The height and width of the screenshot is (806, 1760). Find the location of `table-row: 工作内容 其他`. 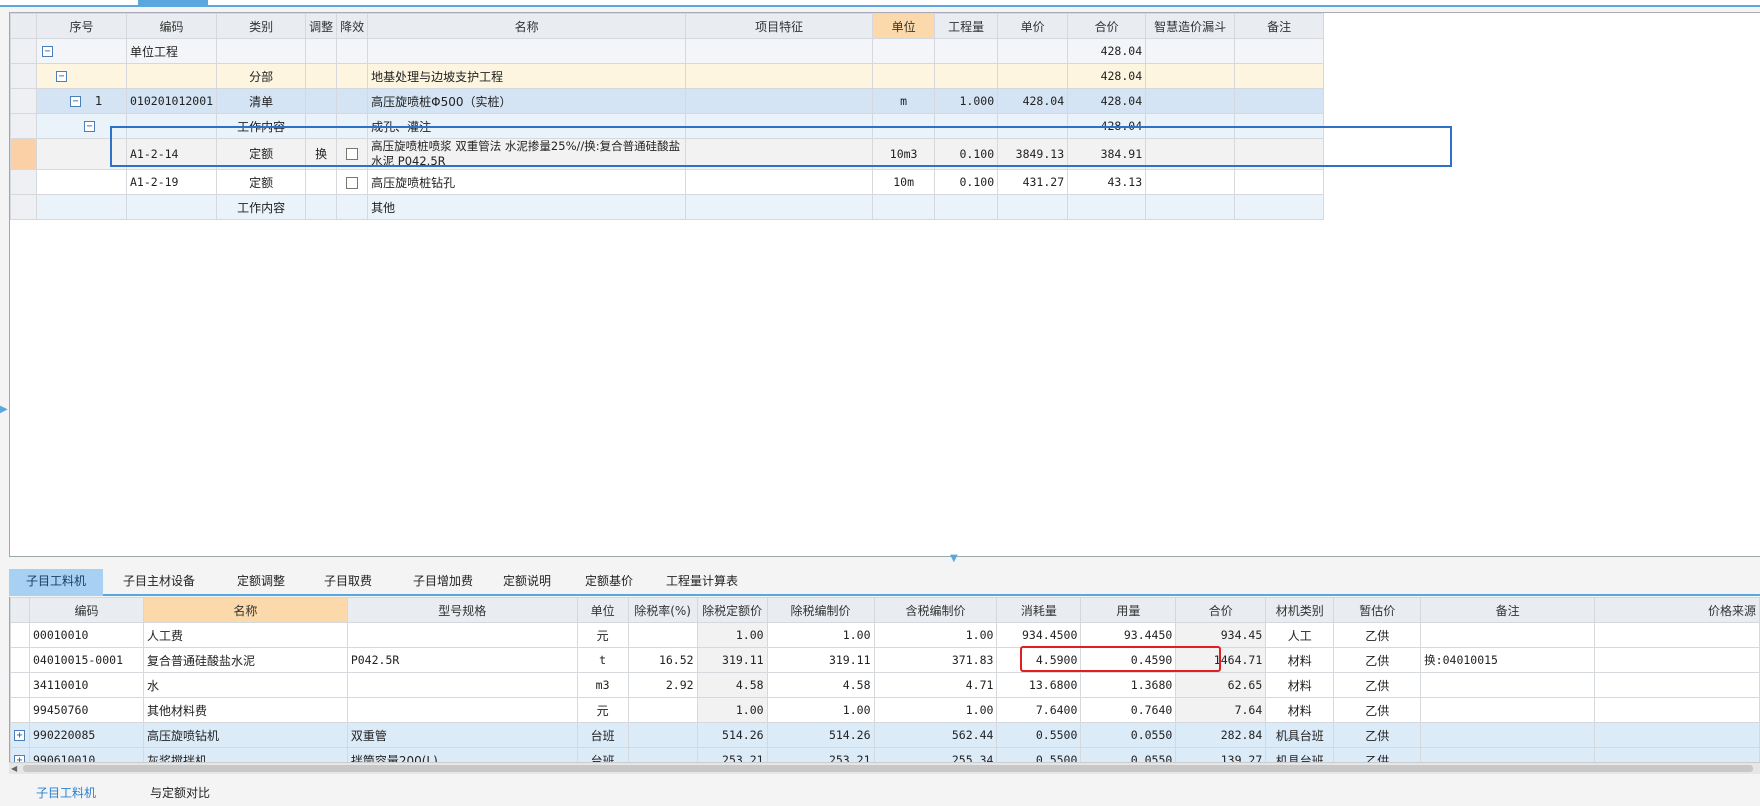

table-row: 工作内容 其他 is located at coordinates (667, 207).